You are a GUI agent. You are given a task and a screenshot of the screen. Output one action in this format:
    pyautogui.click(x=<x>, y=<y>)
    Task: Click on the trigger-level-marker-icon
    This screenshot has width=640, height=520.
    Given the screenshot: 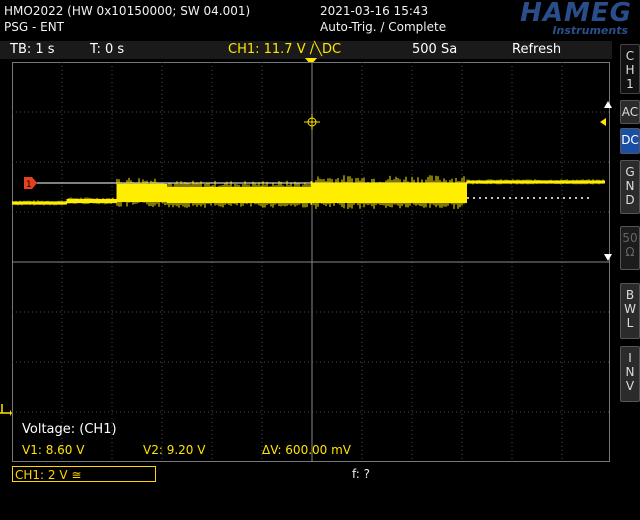 What is the action you would take?
    pyautogui.click(x=603, y=122)
    